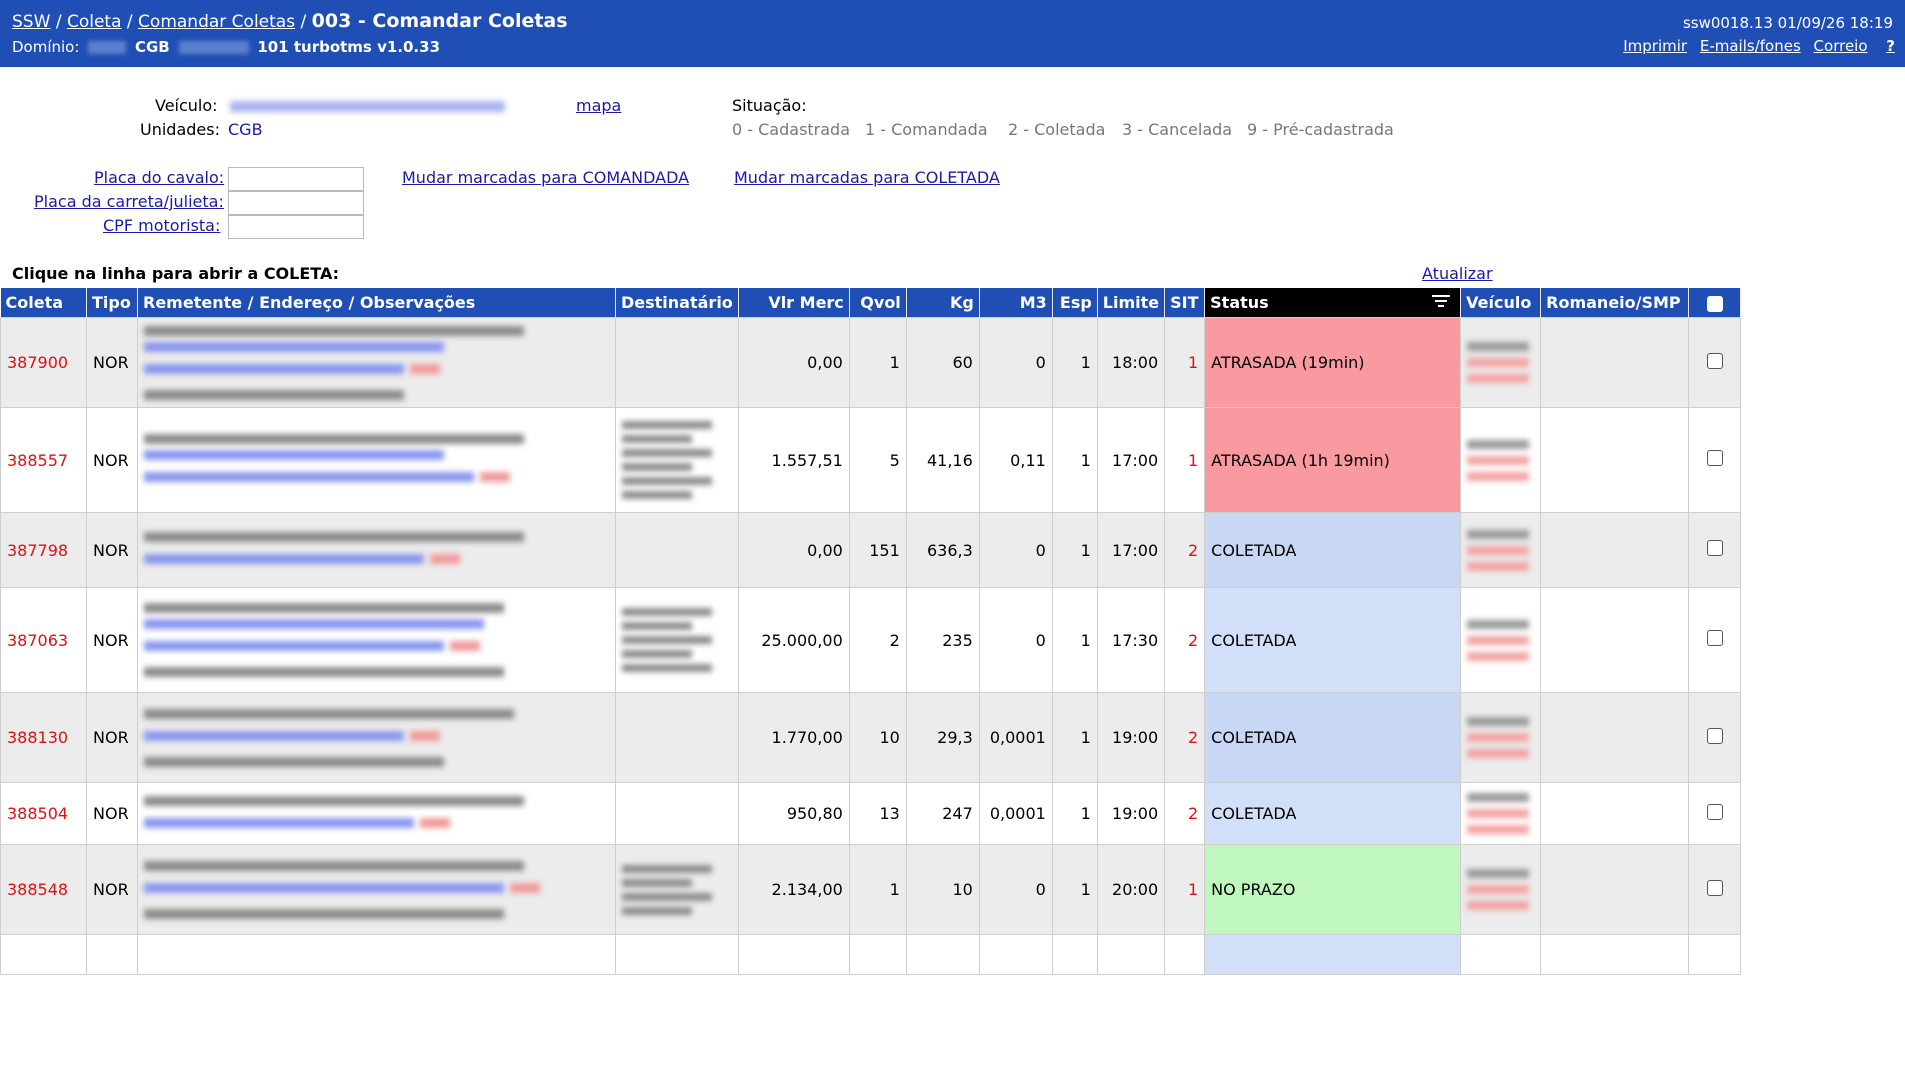 This screenshot has height=1080, width=1905. What do you see at coordinates (43, 813) in the screenshot?
I see `coleta-number: 388504` at bounding box center [43, 813].